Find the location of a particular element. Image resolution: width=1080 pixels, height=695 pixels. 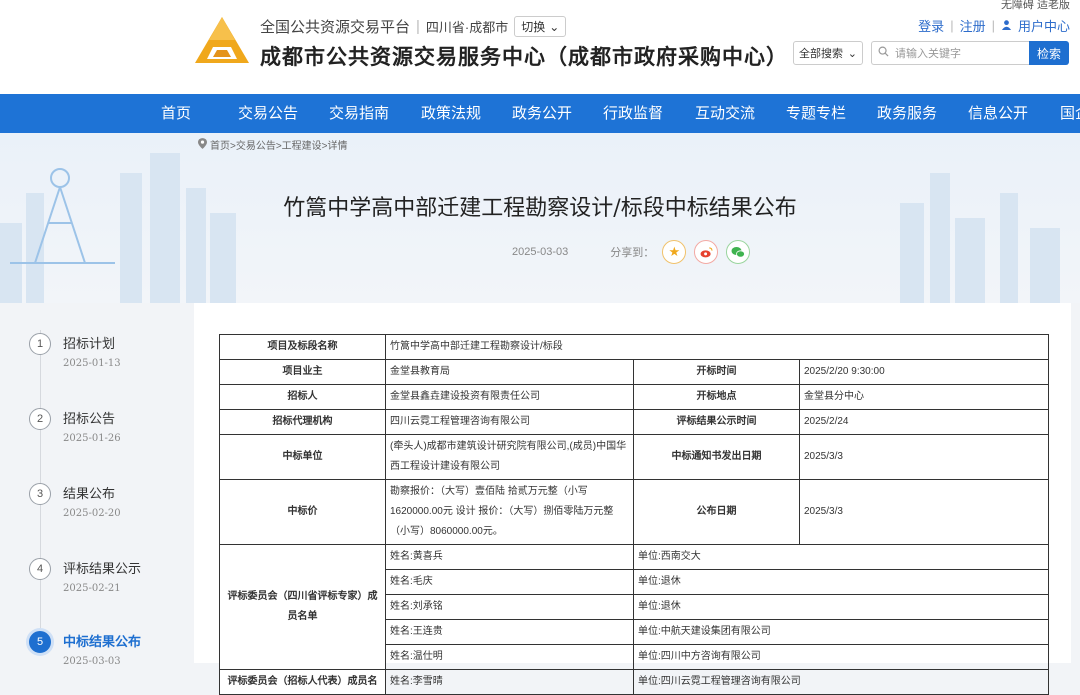

nav-item-guide: 交易指南 is located at coordinates (359, 113).